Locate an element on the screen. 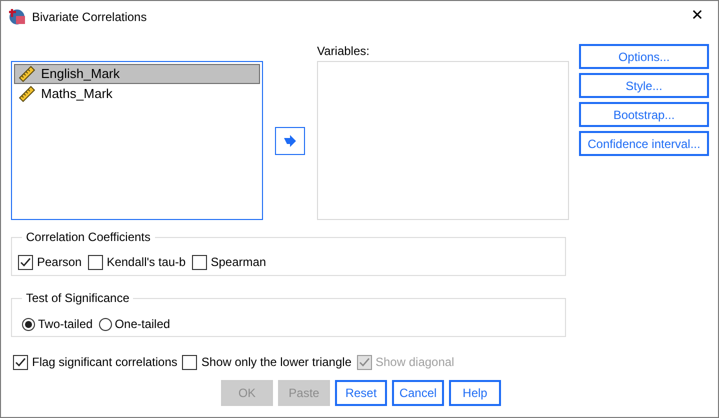  variables-label: Variables: is located at coordinates (343, 52).